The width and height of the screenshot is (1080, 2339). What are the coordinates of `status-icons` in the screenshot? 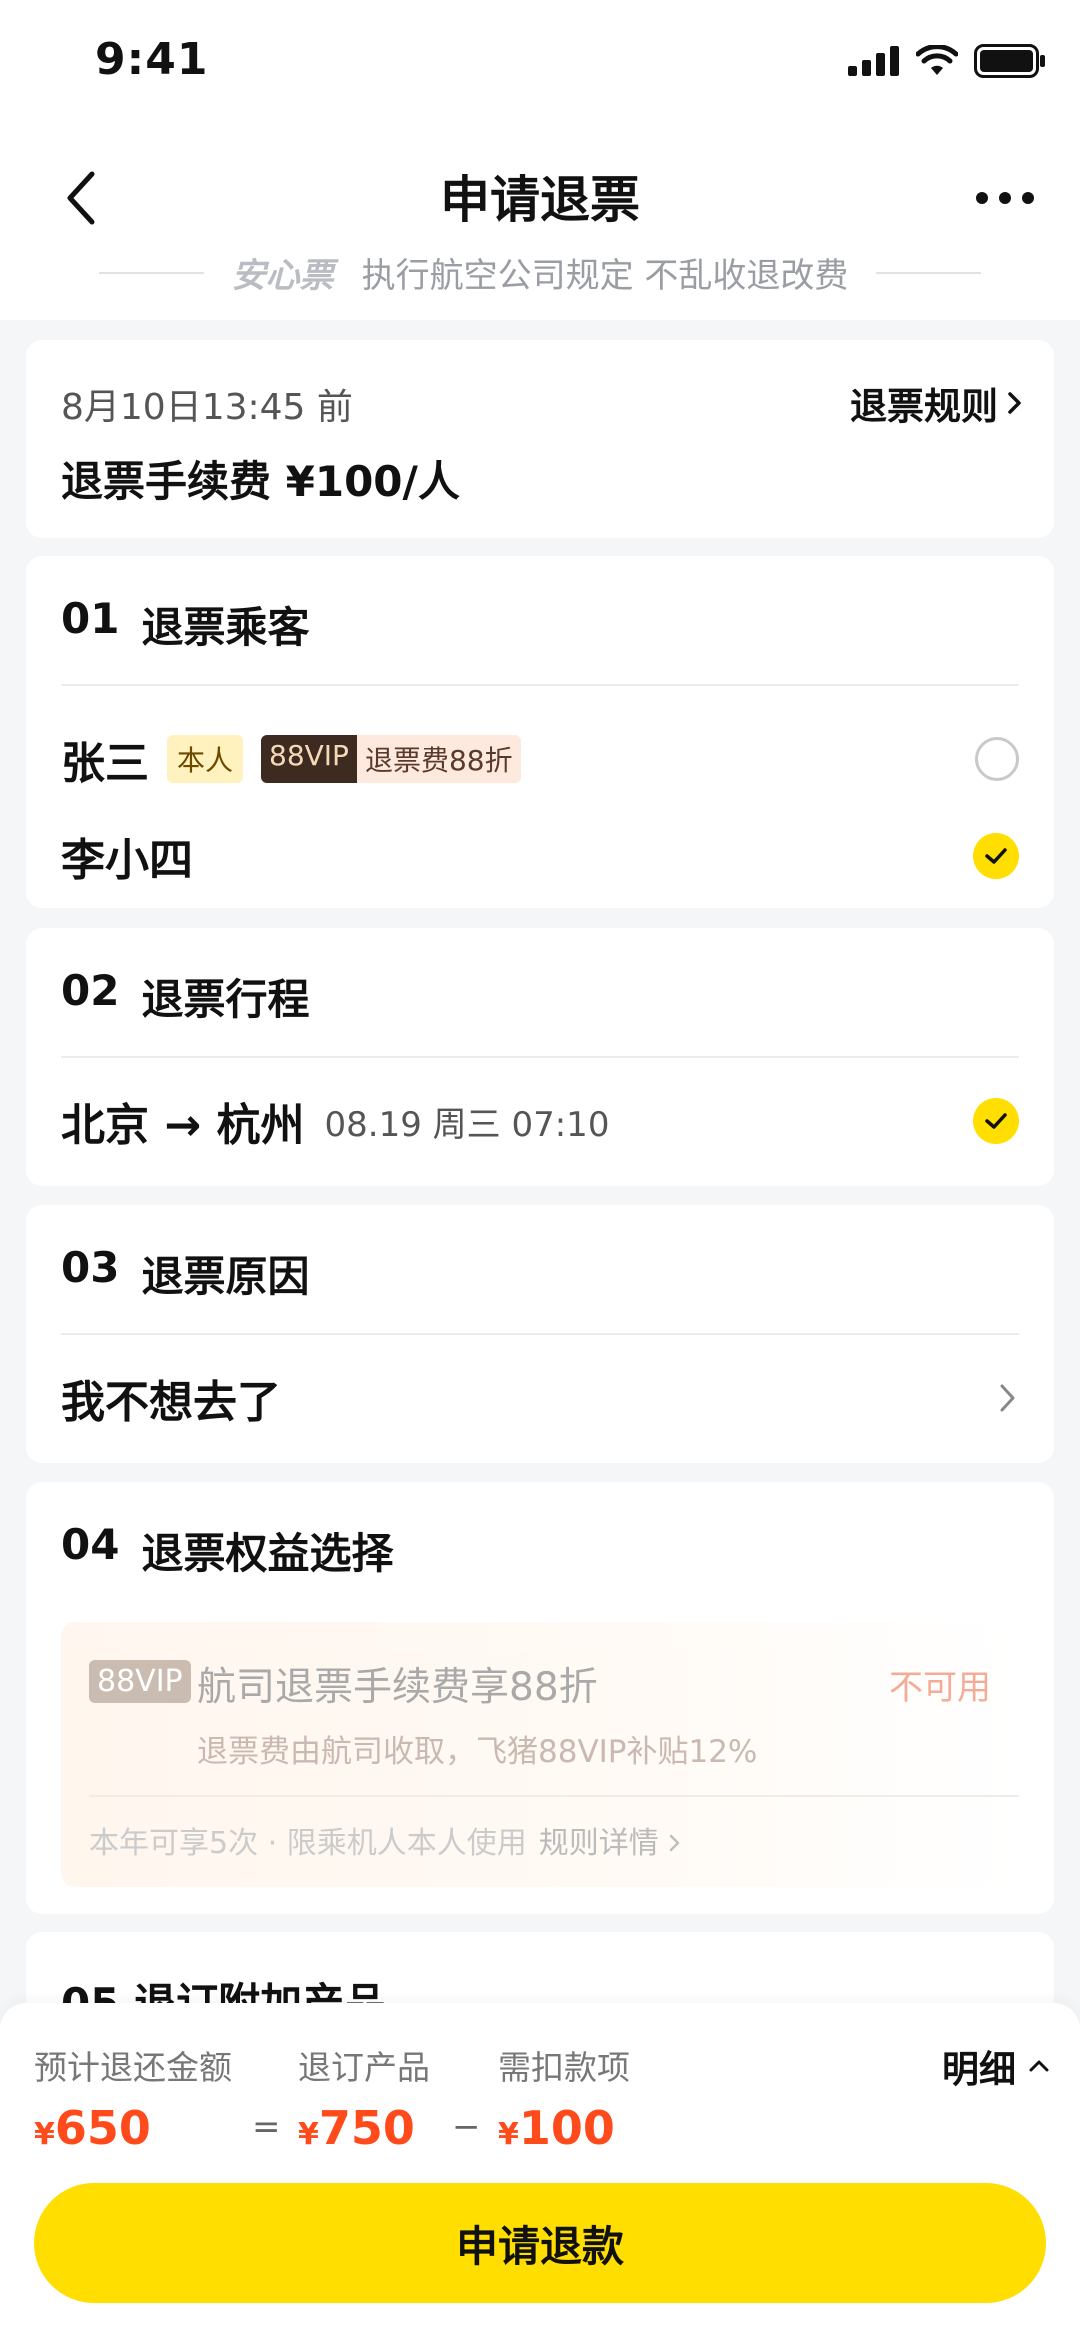 It's located at (947, 61).